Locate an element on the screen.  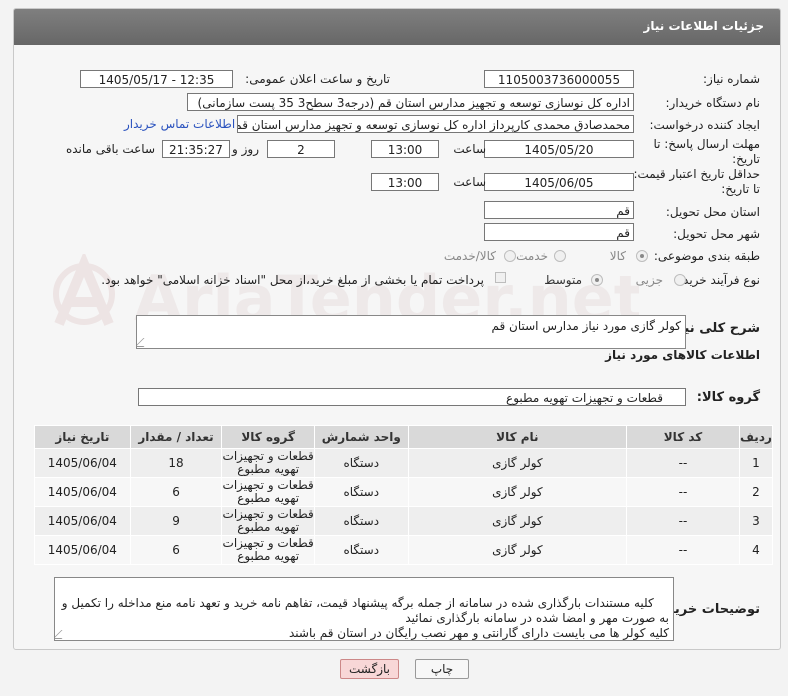
requester-label: ایجاد کننده درخواست: is located at coordinates (704, 125).